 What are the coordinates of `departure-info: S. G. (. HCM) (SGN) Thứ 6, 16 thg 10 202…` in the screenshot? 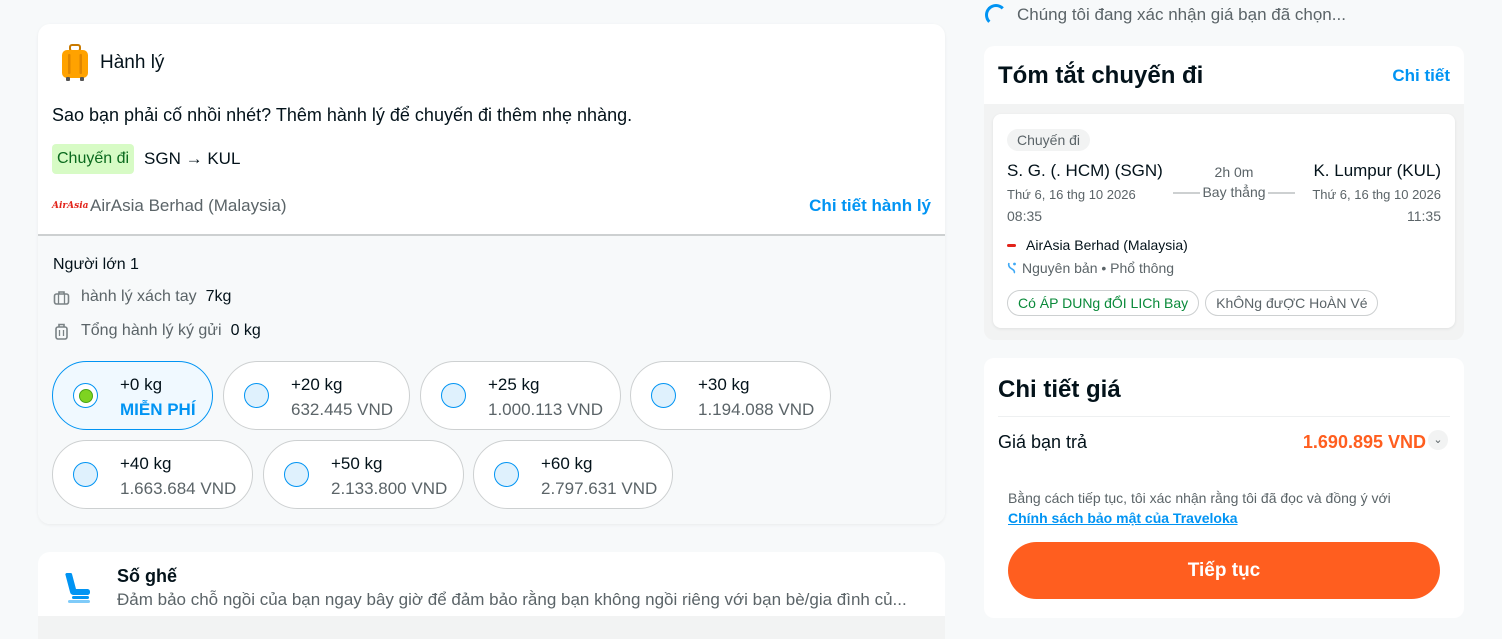 It's located at (1085, 192).